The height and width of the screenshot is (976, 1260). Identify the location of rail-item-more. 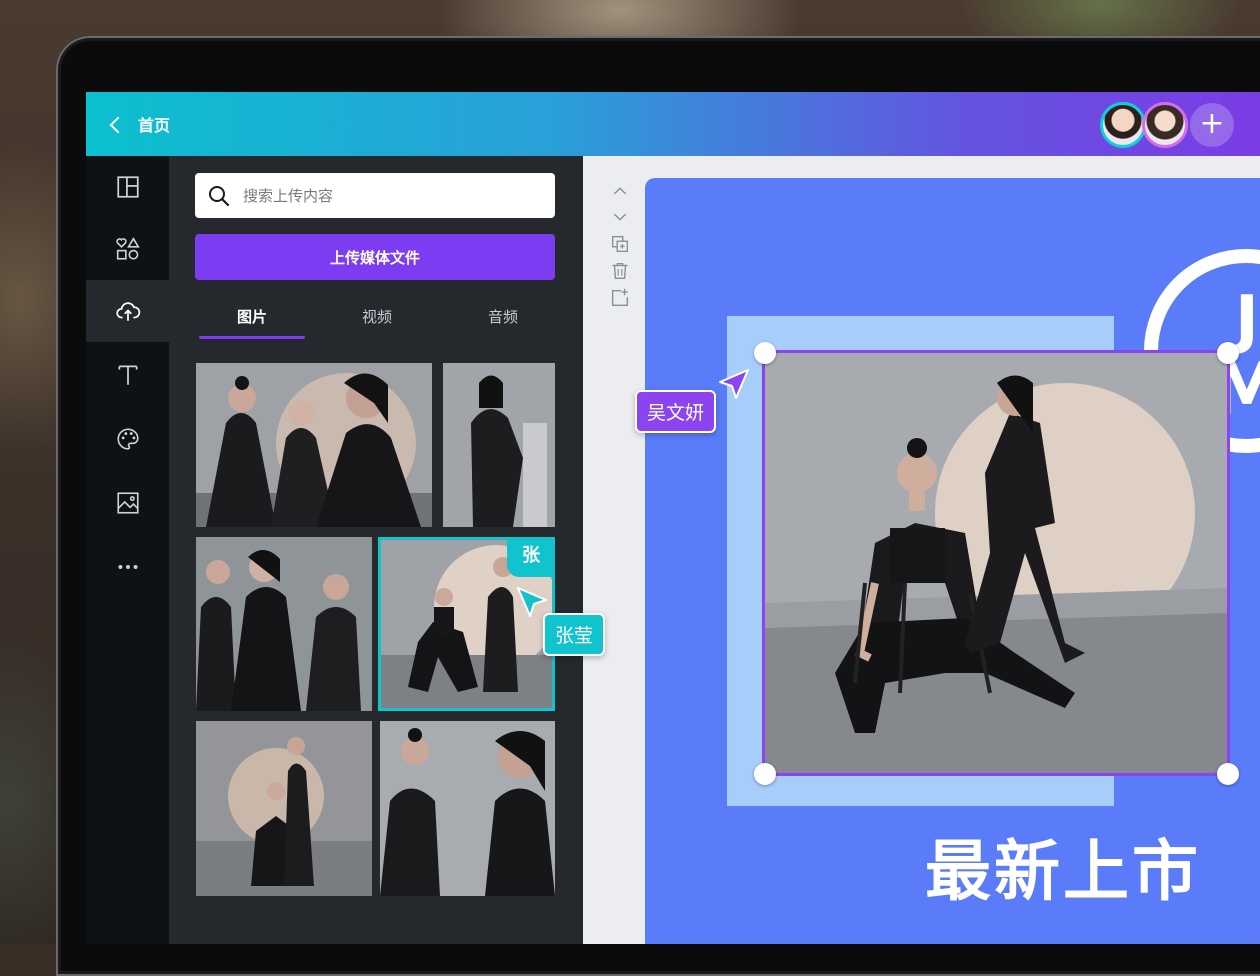
(127, 567).